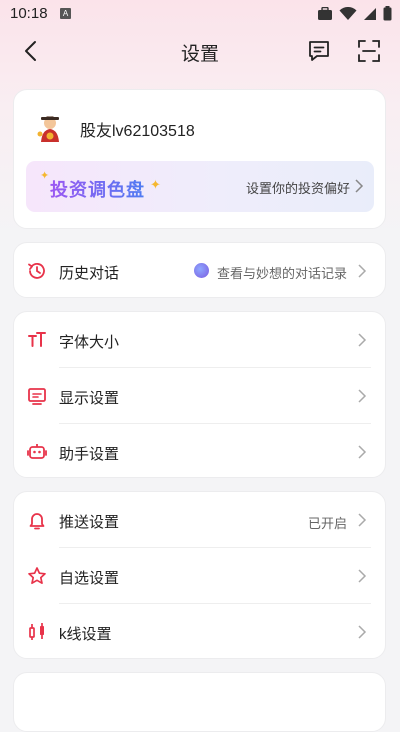 The image size is (400, 732). Describe the element at coordinates (200, 519) in the screenshot. I see `settings-row-push: 推送设置 已开启` at that location.